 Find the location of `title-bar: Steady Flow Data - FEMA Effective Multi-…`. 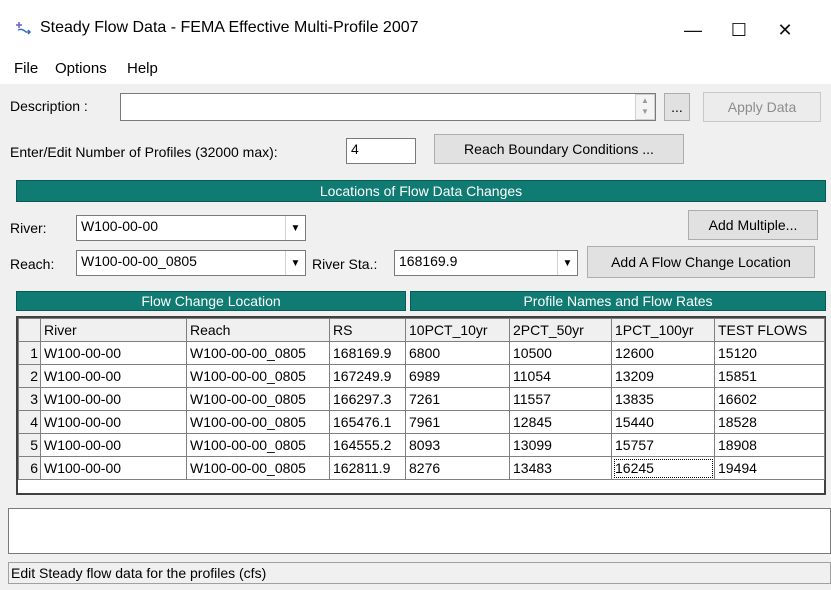

title-bar: Steady Flow Data - FEMA Effective Multi-… is located at coordinates (415, 28).